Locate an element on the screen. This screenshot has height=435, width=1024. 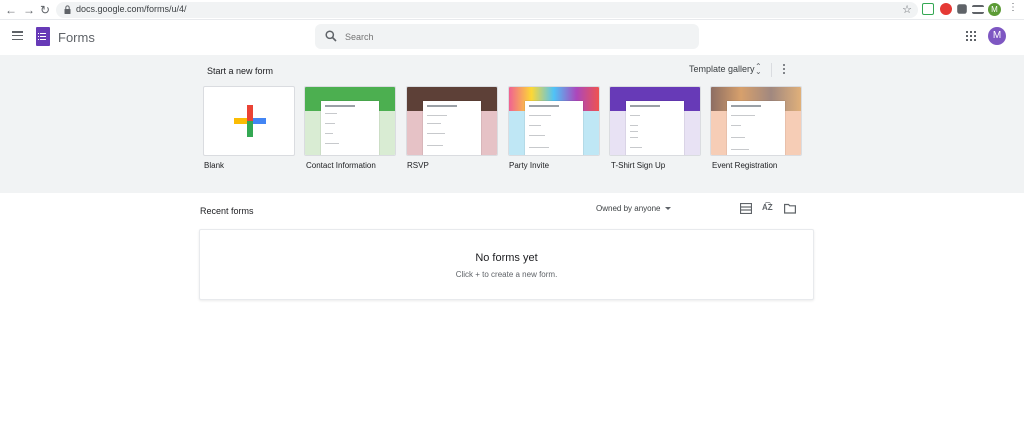
owner-filter-dropdown: Owned by anyone is located at coordinates (633, 208).